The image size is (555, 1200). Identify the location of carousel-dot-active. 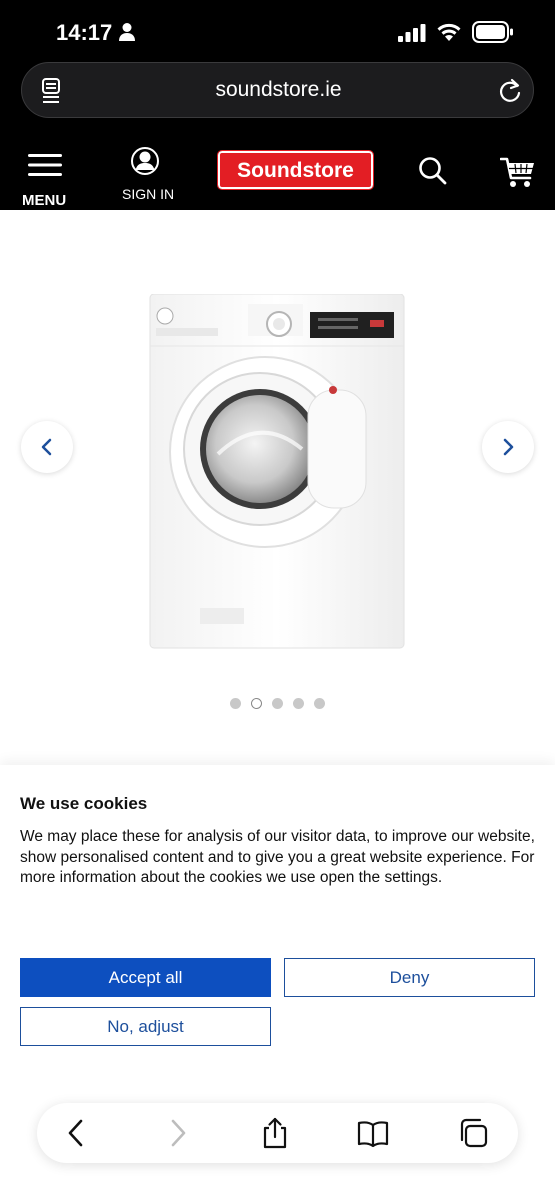
(256, 703).